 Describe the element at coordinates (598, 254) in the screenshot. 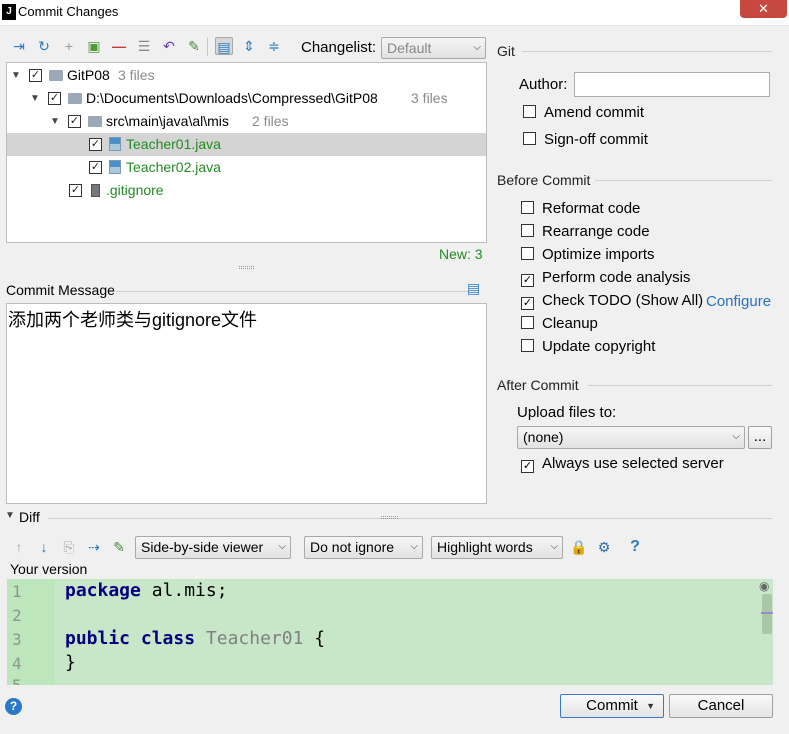

I see `checkbox-label: Optimize imports` at that location.